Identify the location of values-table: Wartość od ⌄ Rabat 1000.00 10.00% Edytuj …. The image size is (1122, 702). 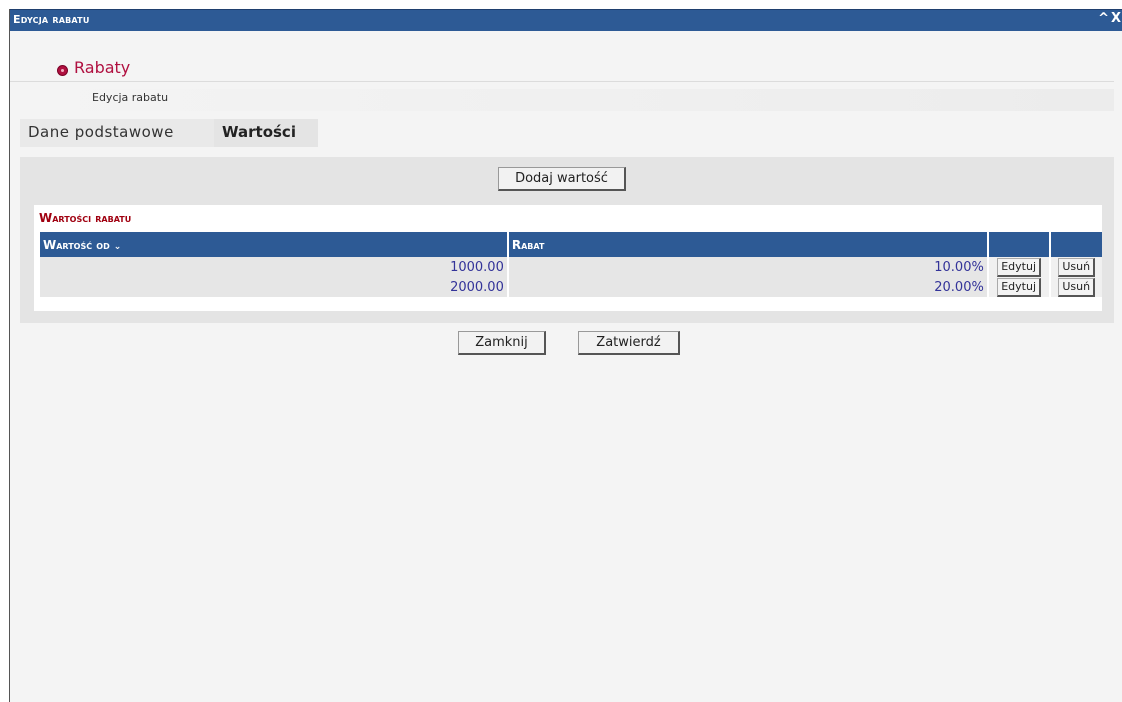
(571, 264).